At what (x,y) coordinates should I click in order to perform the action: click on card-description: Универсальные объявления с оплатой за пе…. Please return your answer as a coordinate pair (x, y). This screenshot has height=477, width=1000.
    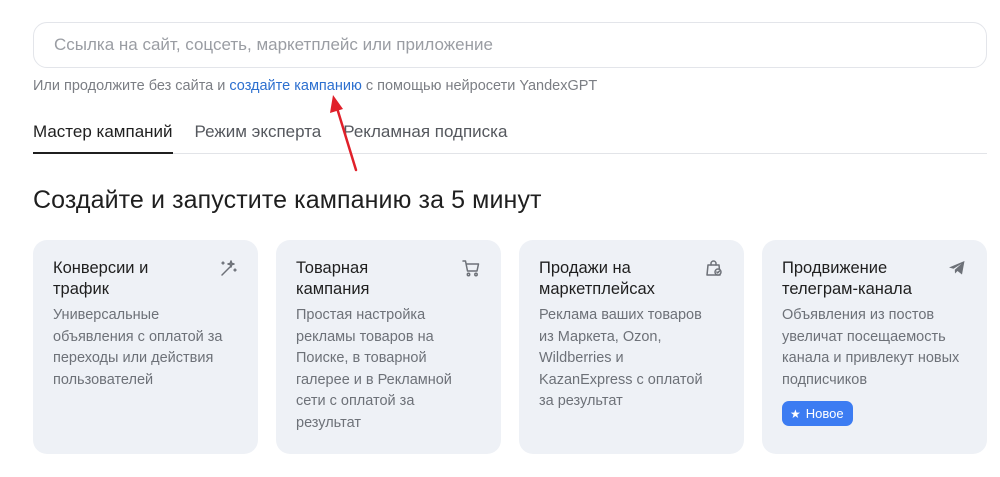
    Looking at the image, I should click on (138, 347).